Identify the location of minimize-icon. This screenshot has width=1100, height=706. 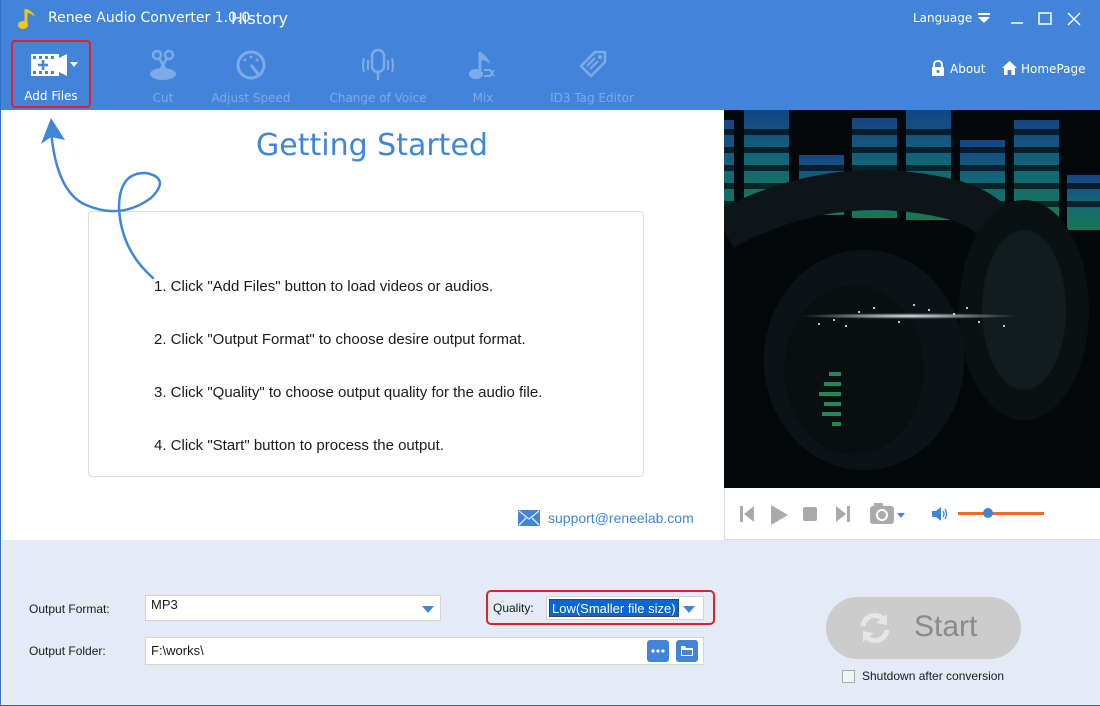
(1017, 19).